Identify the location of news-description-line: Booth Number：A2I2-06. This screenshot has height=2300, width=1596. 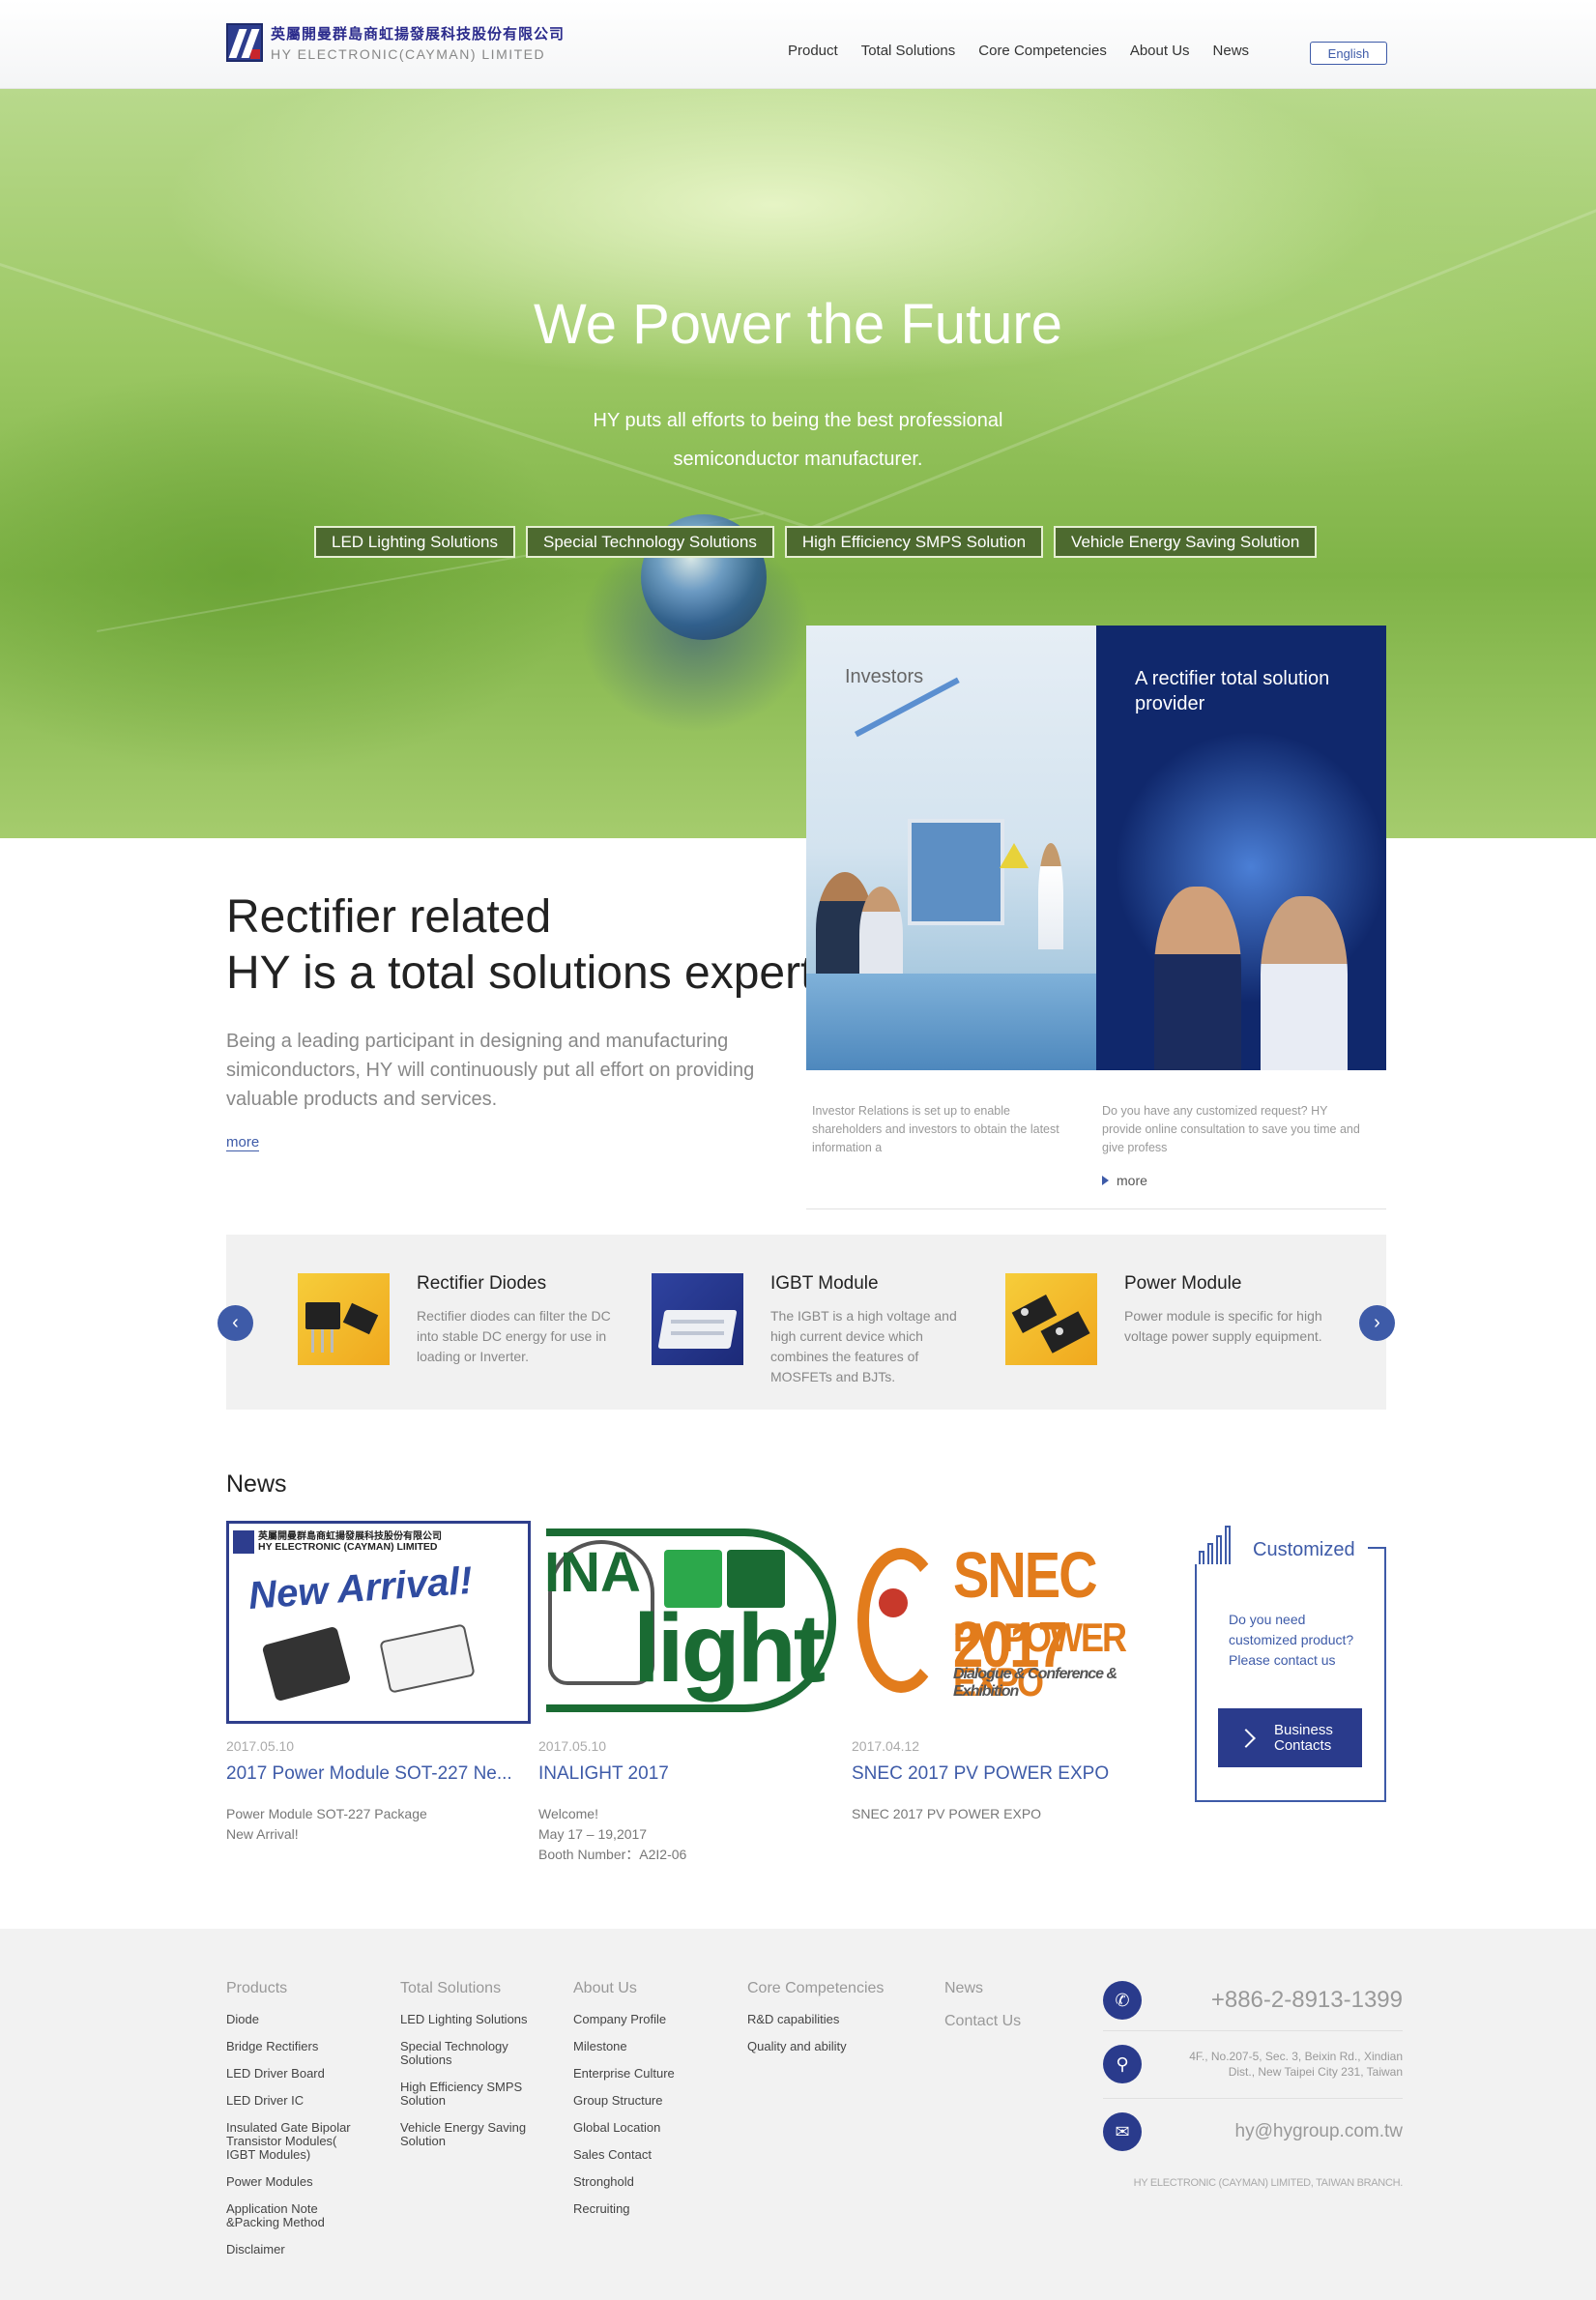
(612, 1854).